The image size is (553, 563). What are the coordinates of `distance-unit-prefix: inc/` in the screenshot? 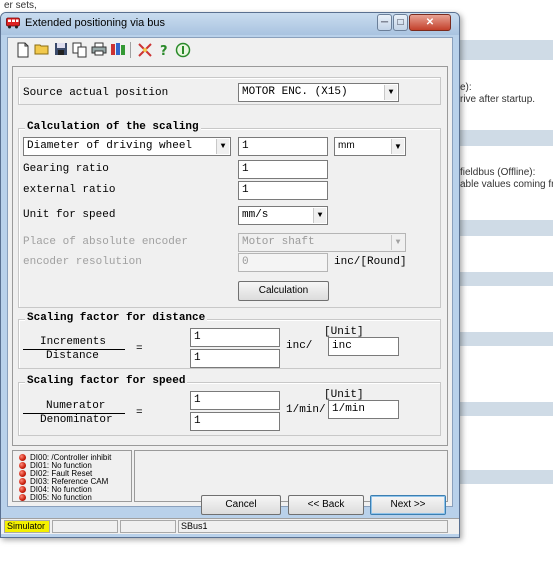 It's located at (299, 346).